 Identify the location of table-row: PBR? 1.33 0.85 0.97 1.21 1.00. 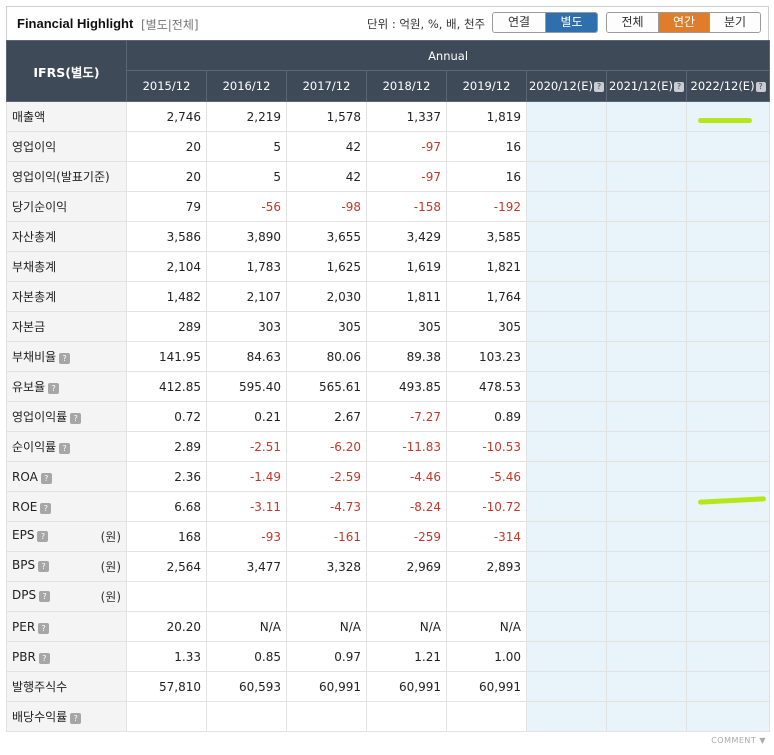
(388, 656).